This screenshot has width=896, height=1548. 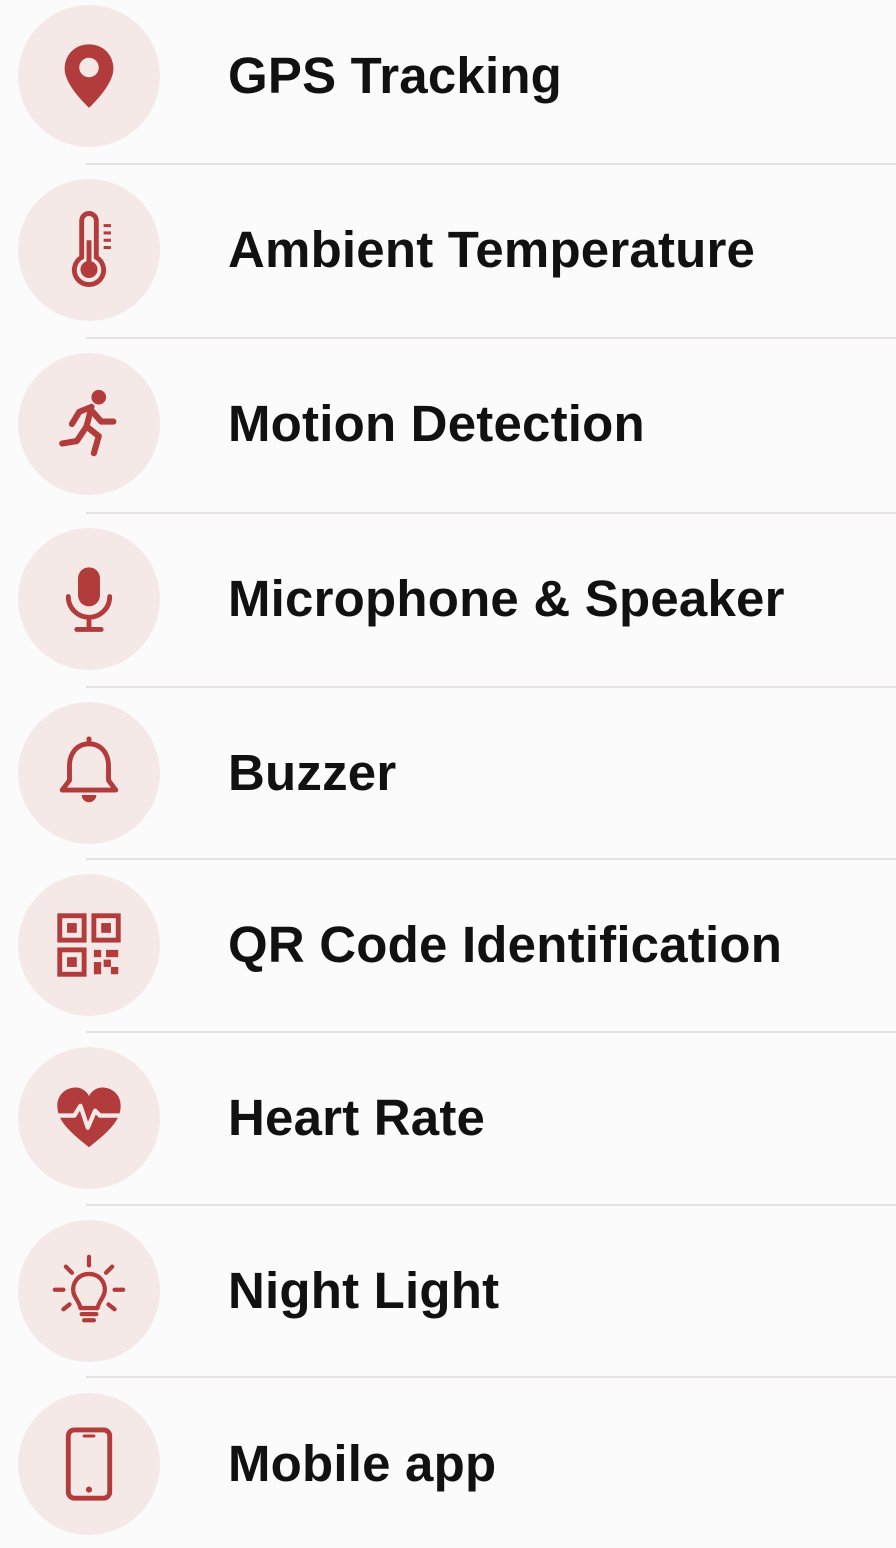 I want to click on location-pin-icon, so click(x=89, y=76).